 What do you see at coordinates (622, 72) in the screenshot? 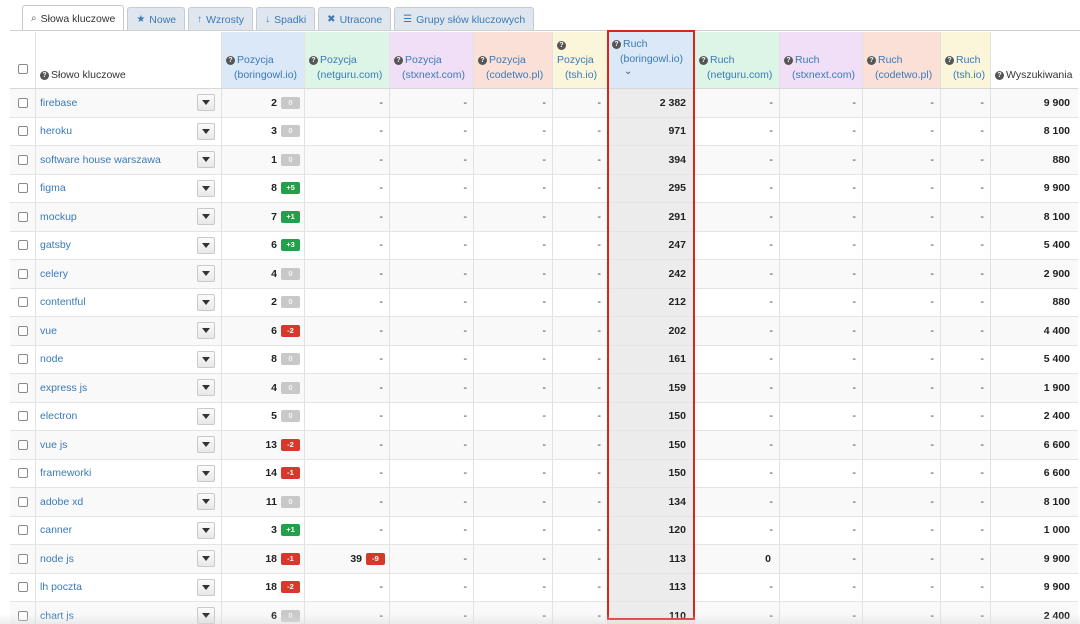
I see `sort-desc-icon: ⌄` at bounding box center [622, 72].